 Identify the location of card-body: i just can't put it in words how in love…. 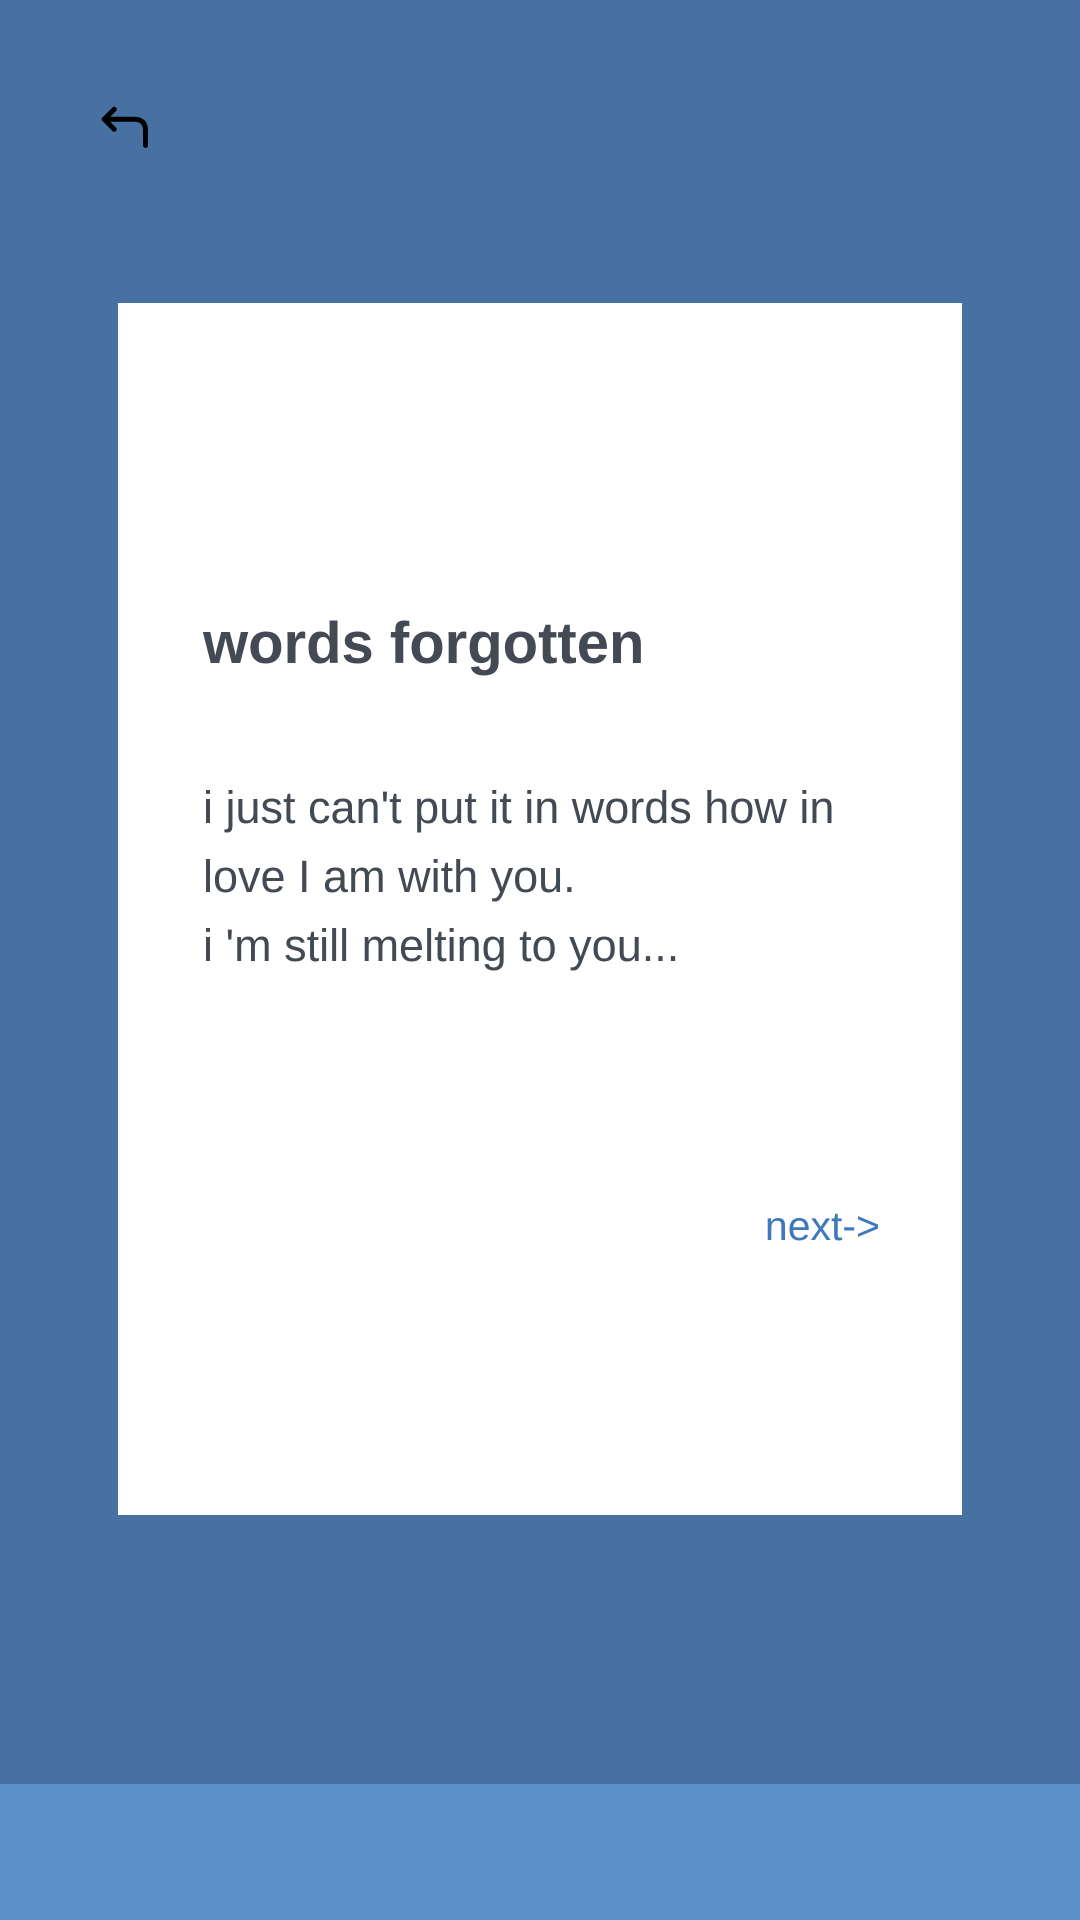
(553, 876).